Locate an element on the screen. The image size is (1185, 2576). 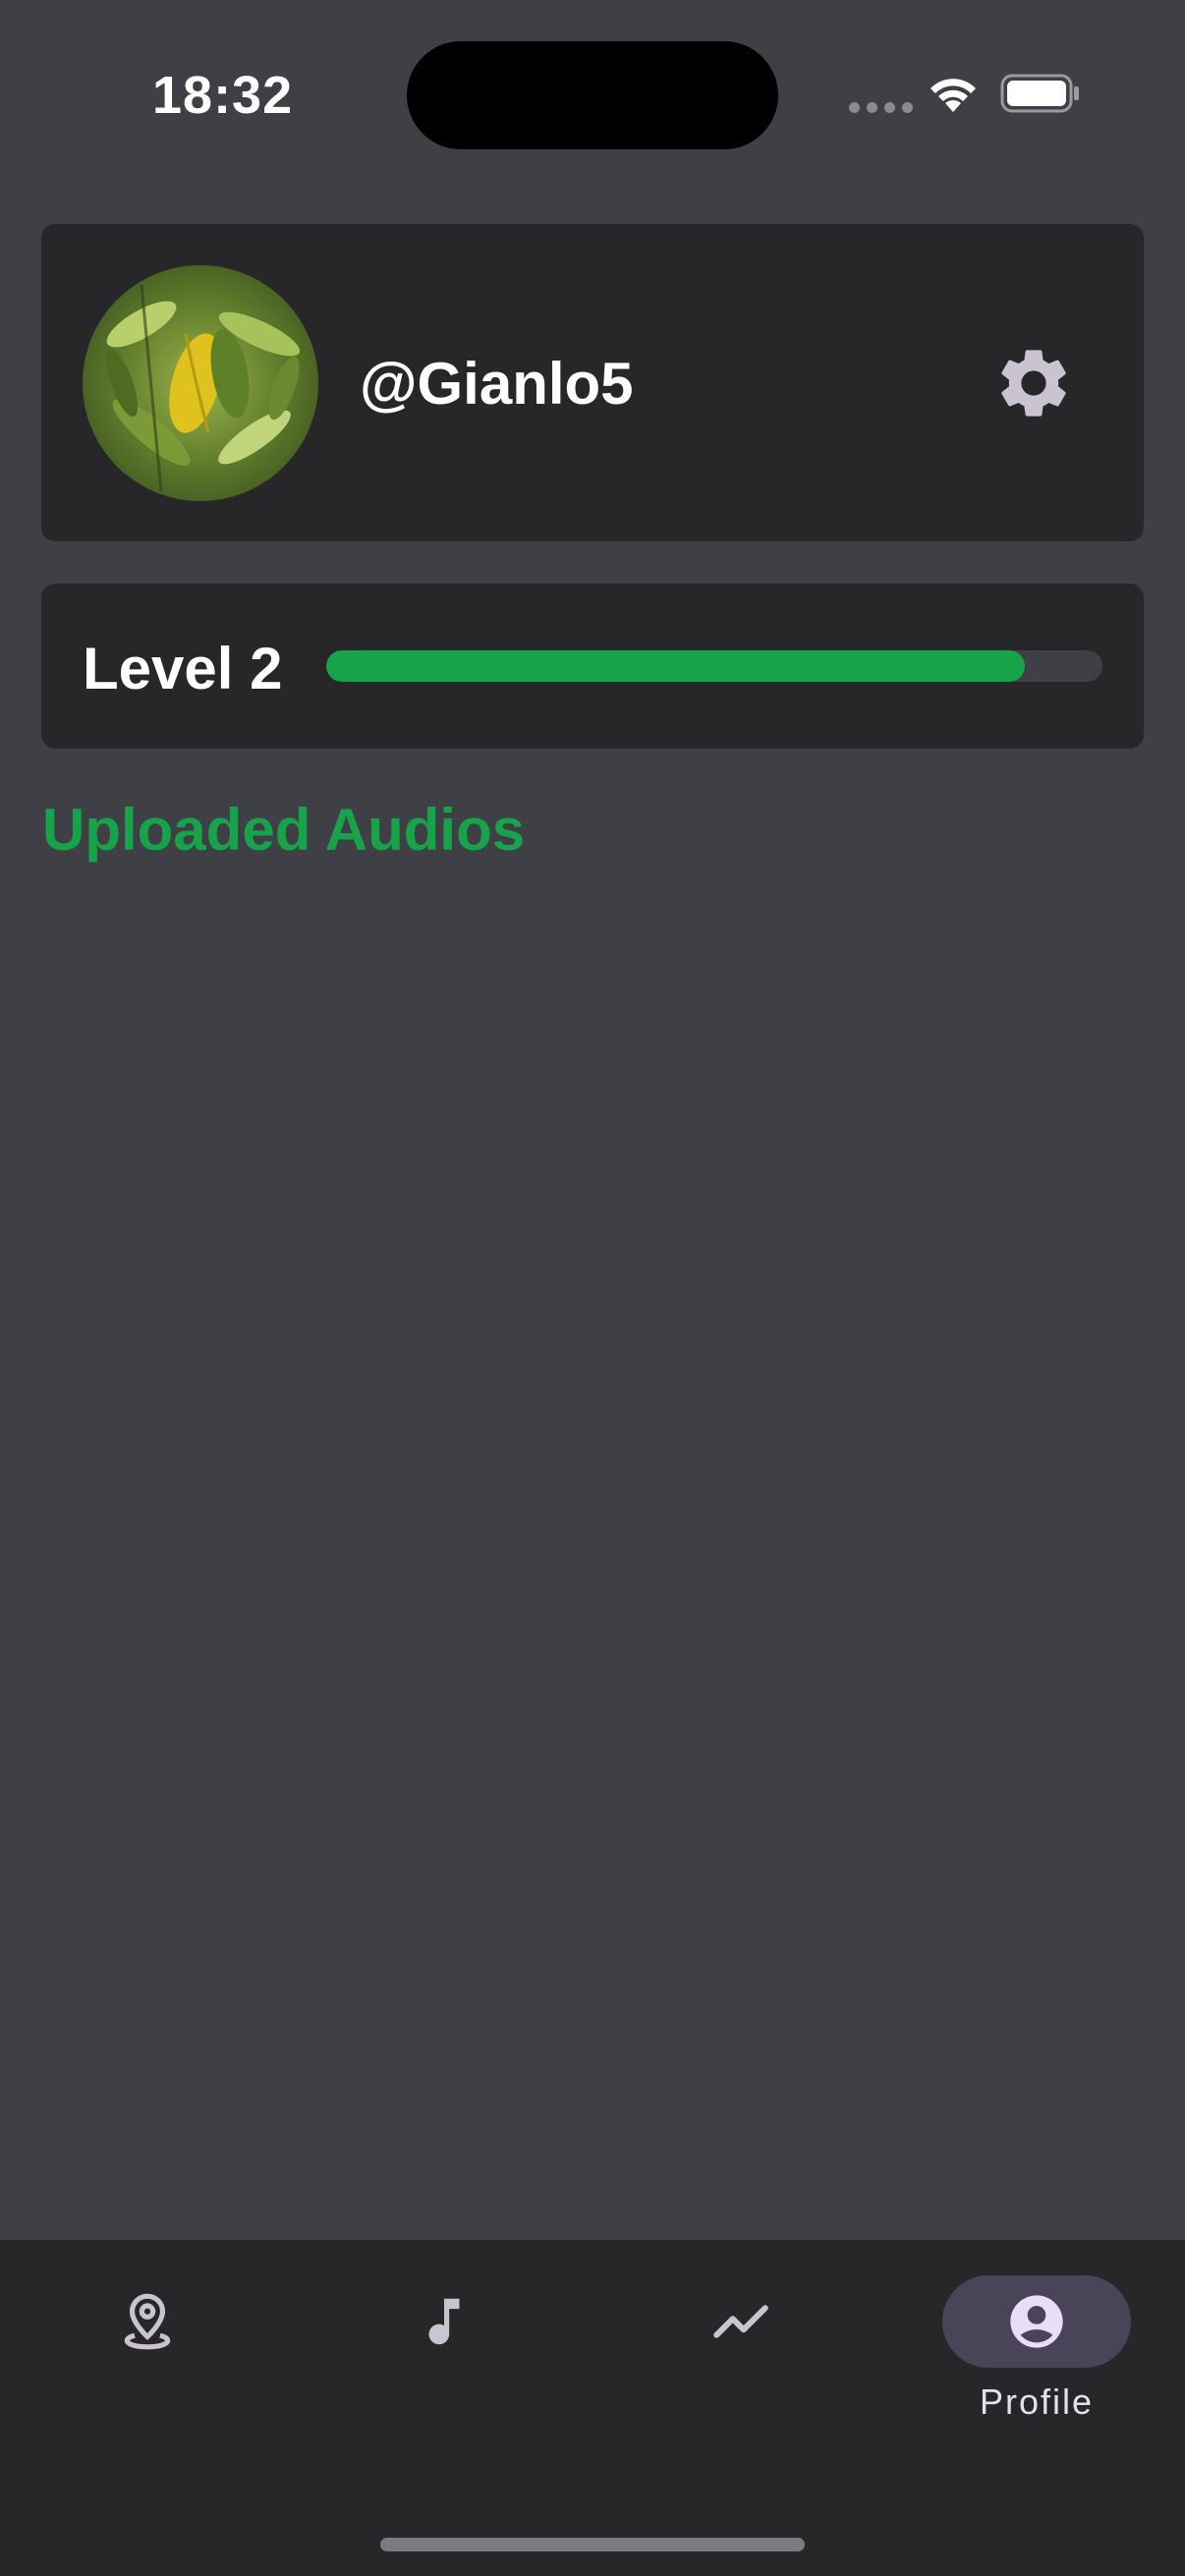
account-circle-icon is located at coordinates (1037, 2321).